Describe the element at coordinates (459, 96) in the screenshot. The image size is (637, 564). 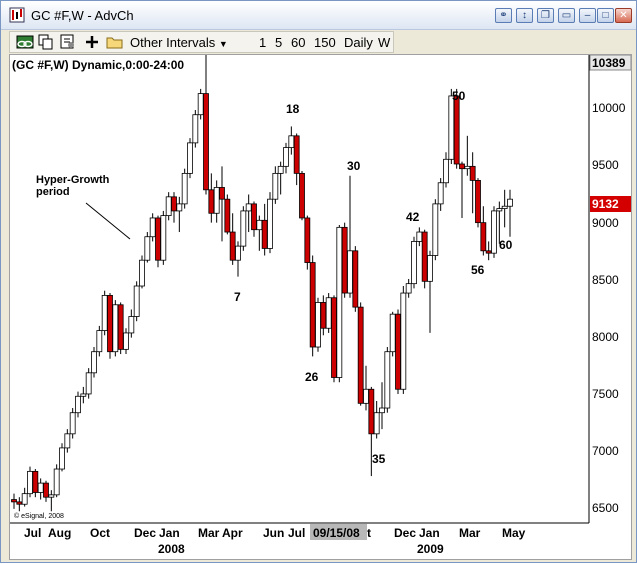
I see `annotation-50: 50` at that location.